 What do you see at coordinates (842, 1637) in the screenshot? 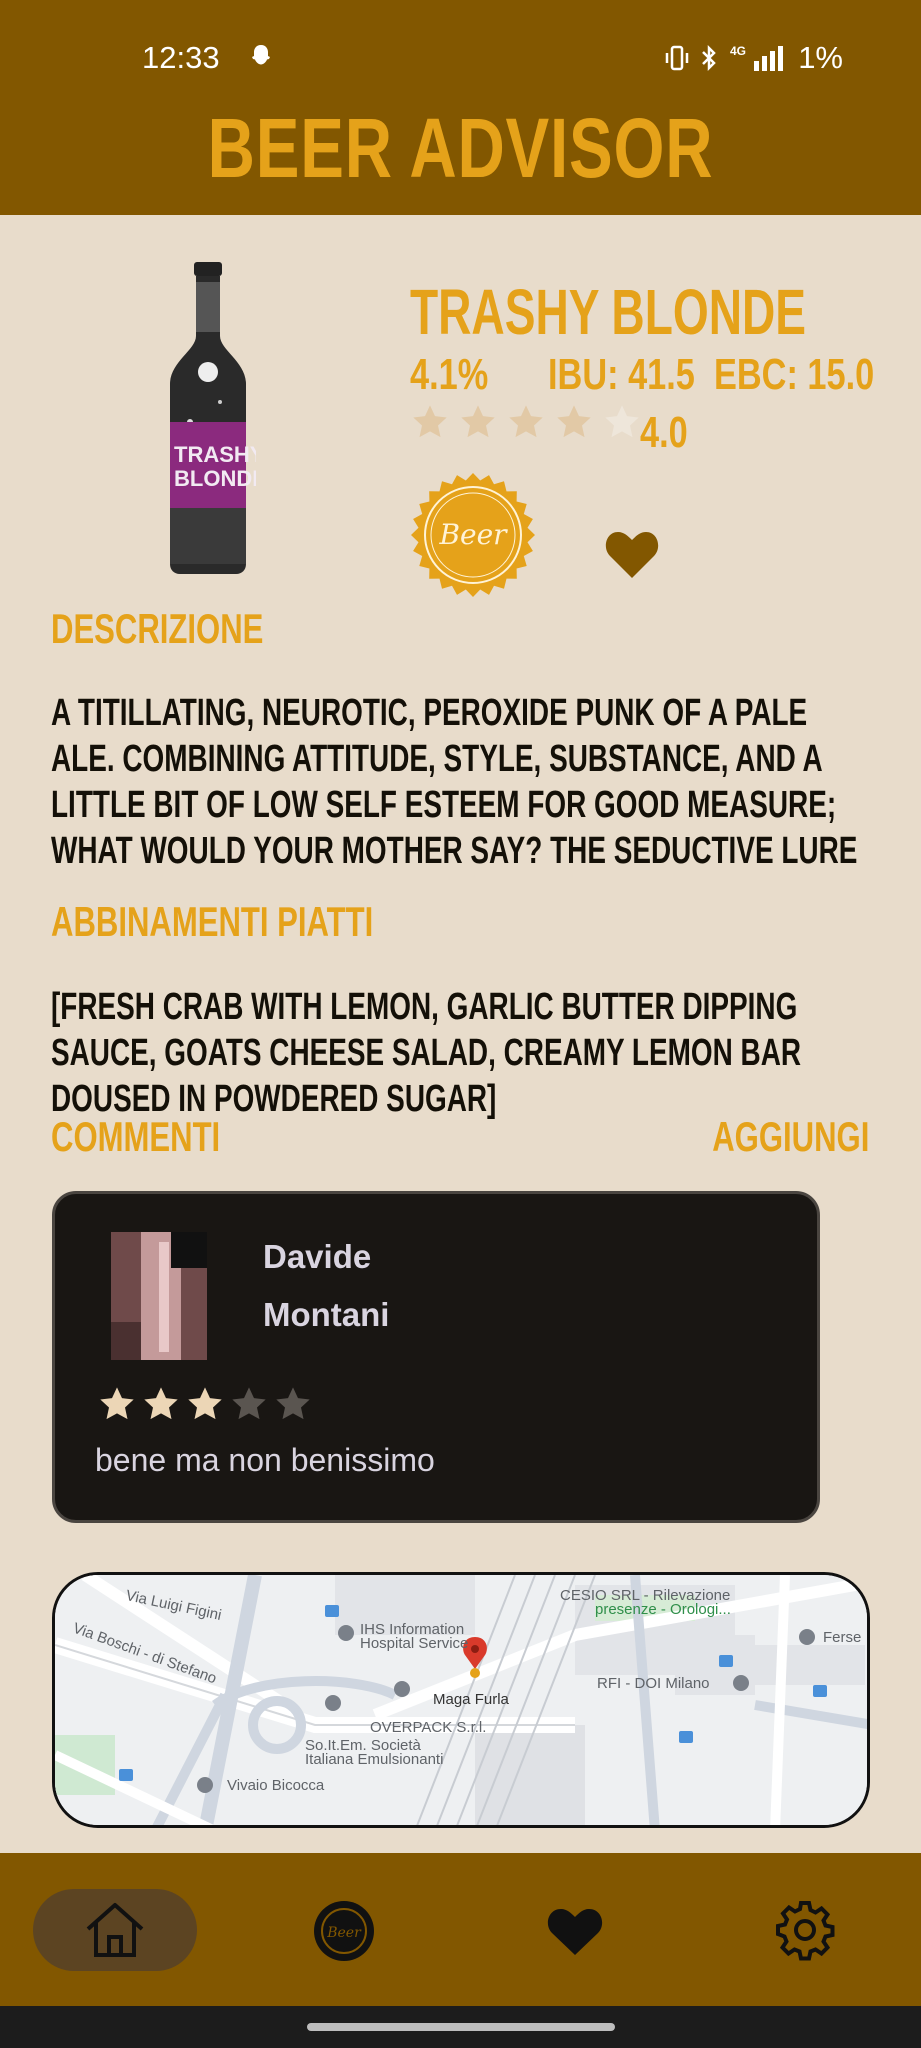
I see `map-label: Ferse` at bounding box center [842, 1637].